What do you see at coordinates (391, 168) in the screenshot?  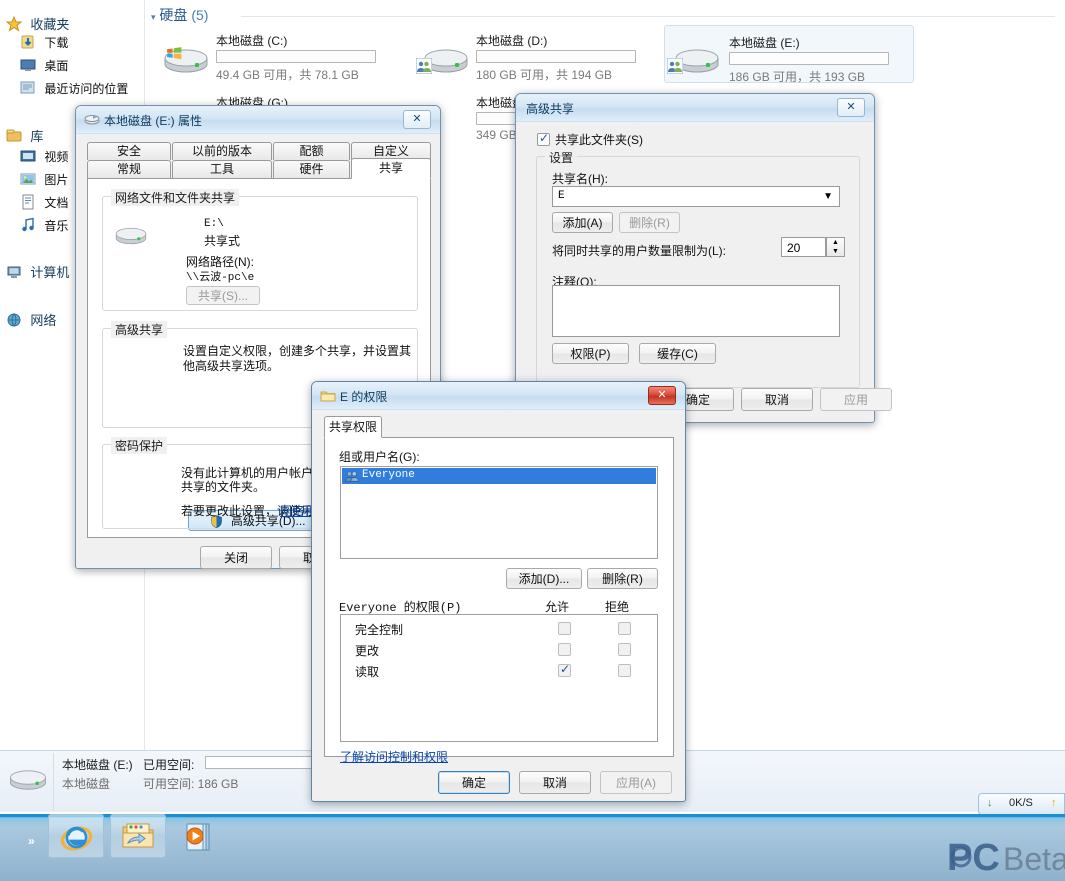 I see `tab-sharing: 共享` at bounding box center [391, 168].